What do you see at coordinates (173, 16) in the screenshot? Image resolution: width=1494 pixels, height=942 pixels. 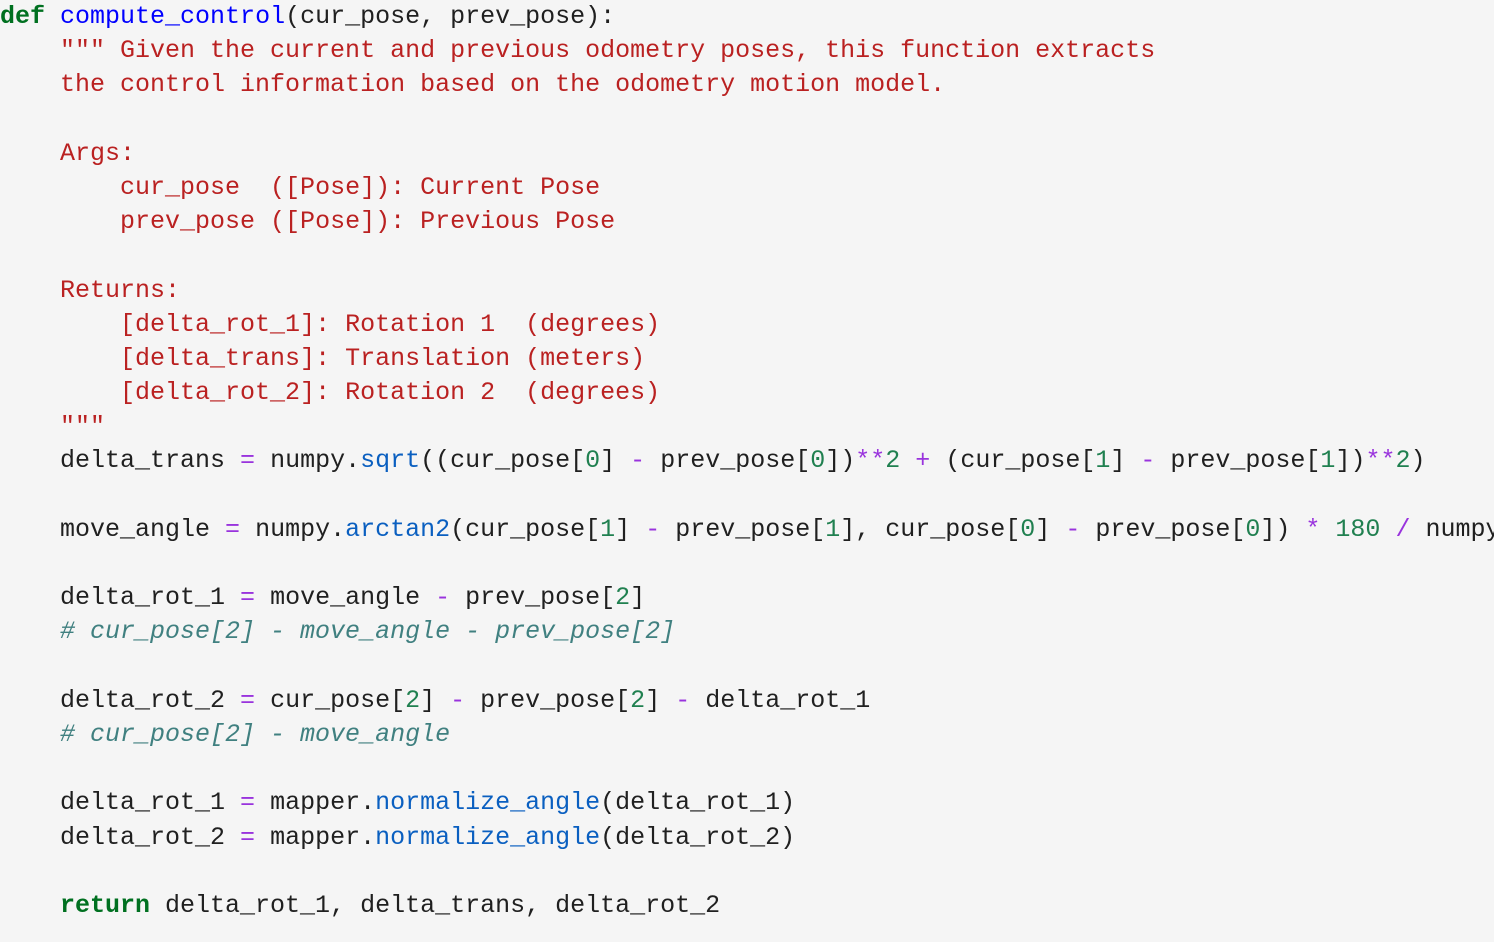 I see `code-token: compute_control` at bounding box center [173, 16].